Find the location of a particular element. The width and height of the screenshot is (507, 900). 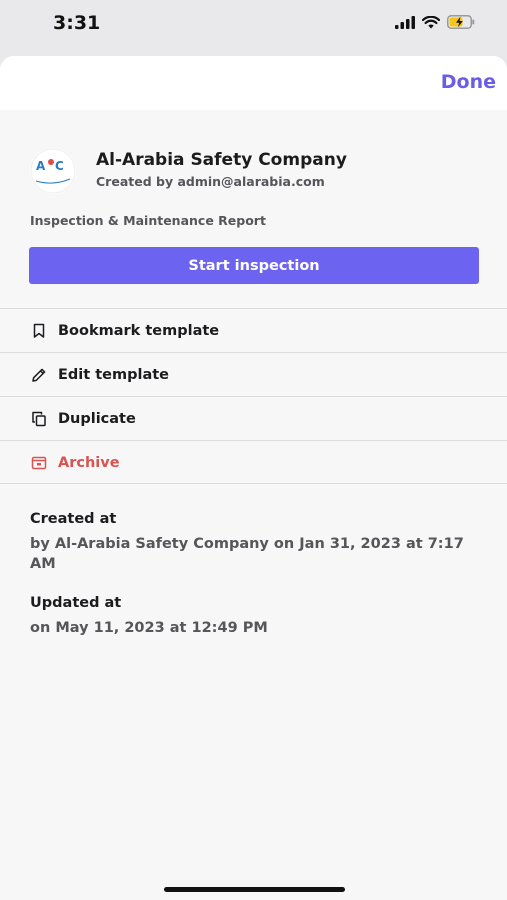

created-by-text: Created by admin@alarabia.com is located at coordinates (210, 181).